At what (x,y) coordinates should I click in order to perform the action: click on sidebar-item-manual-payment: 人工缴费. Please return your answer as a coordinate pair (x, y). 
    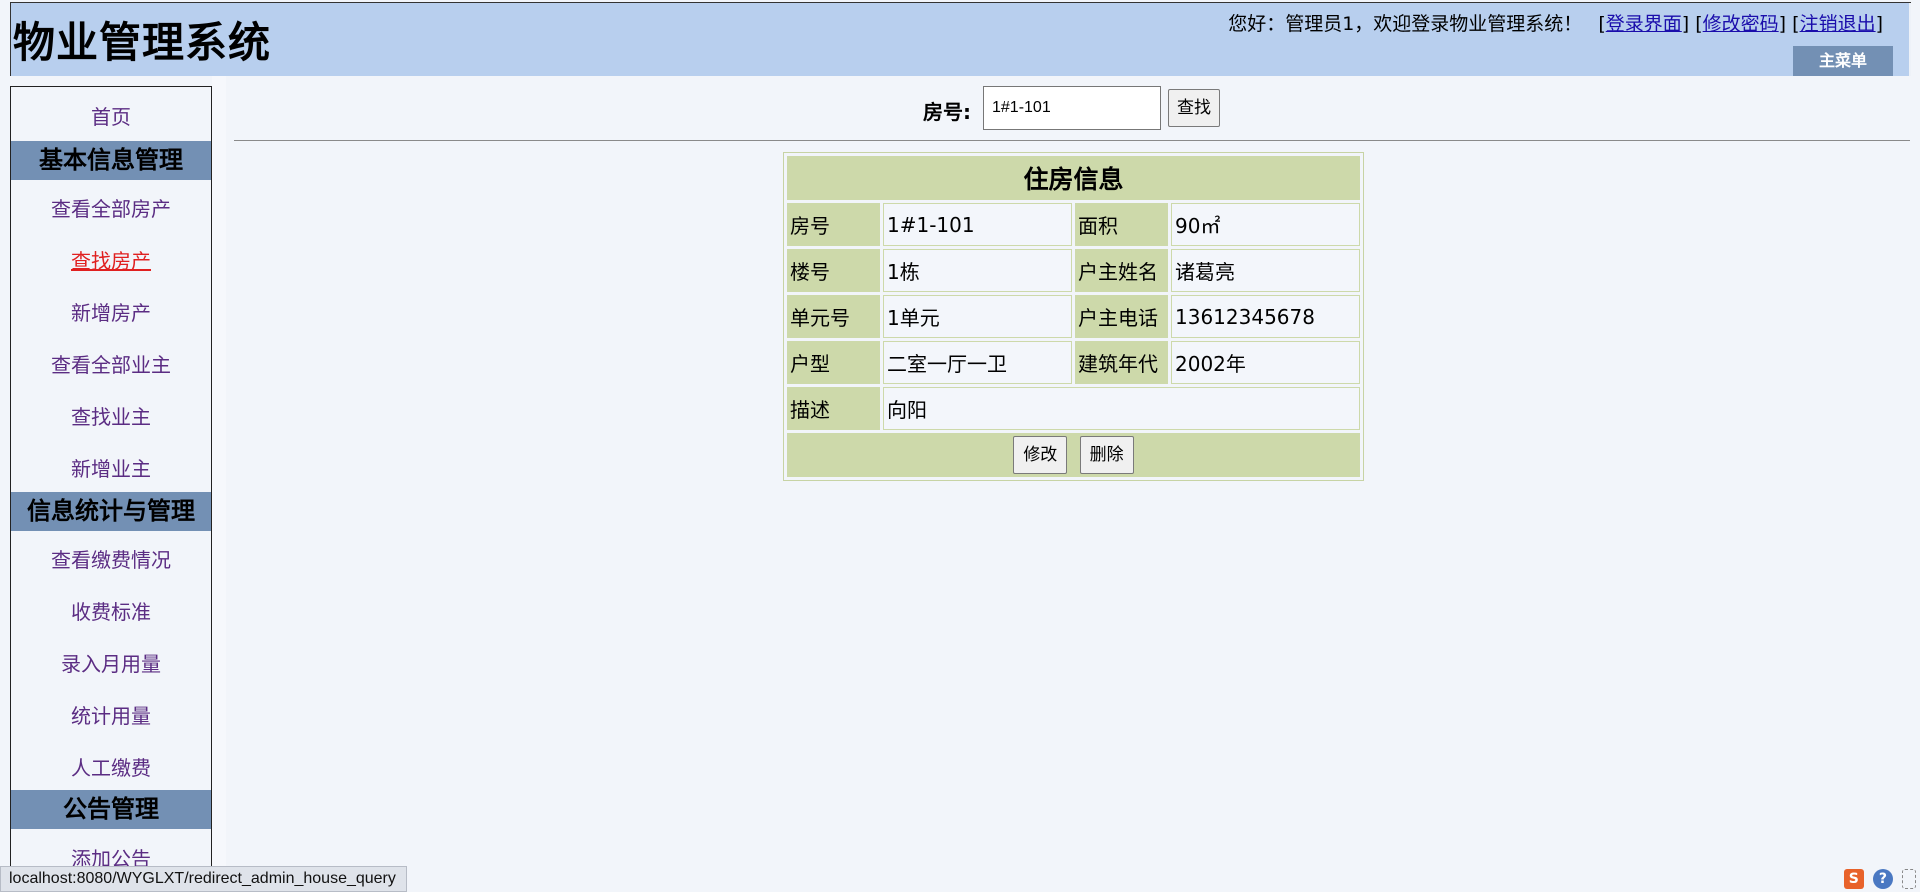
    Looking at the image, I should click on (111, 766).